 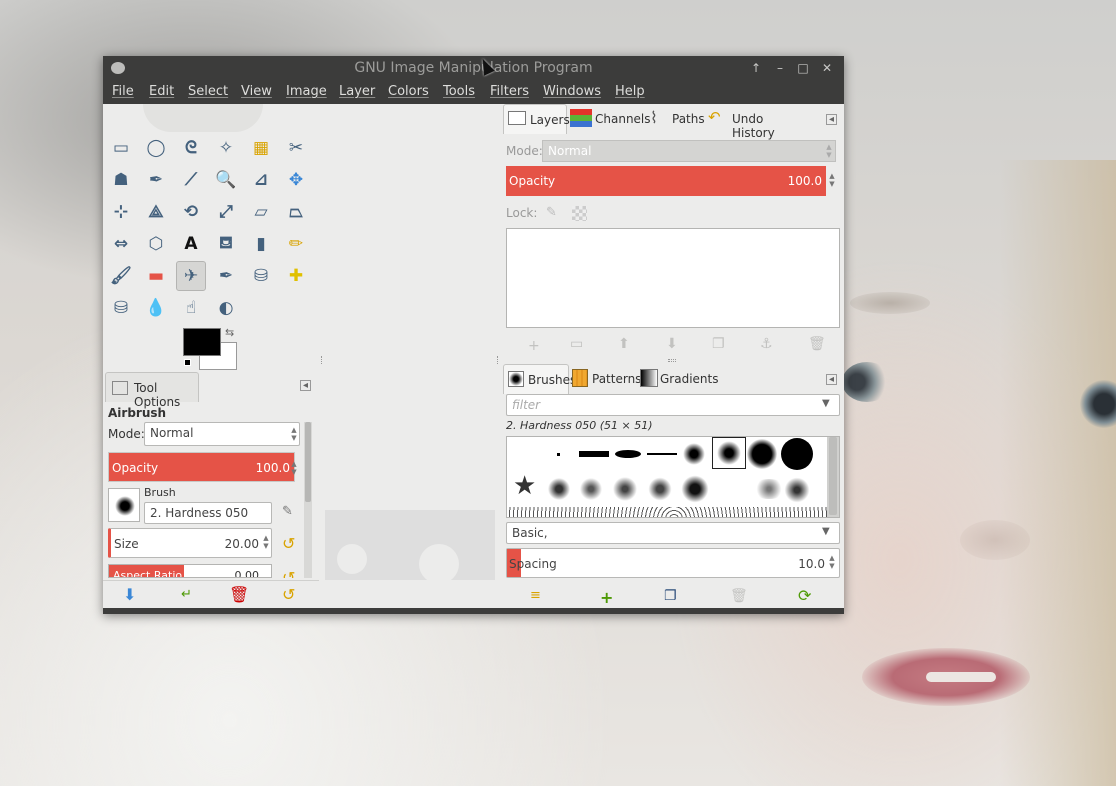 What do you see at coordinates (191, 276) in the screenshot?
I see `airbrush-icon: ✈` at bounding box center [191, 276].